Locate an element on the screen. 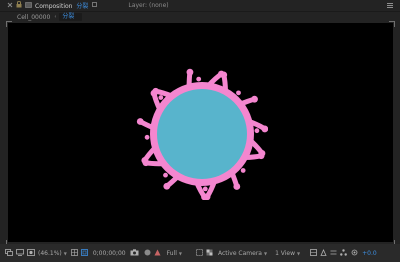  timecode: 0;00;00;00 is located at coordinates (109, 253).